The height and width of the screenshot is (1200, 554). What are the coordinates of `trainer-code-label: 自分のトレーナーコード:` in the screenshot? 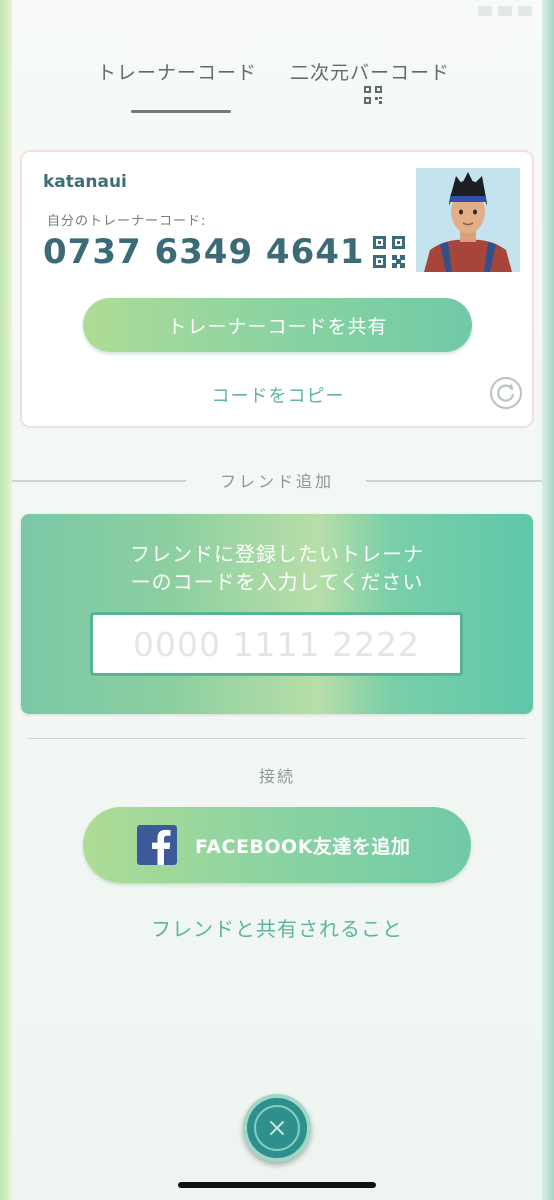 It's located at (127, 221).